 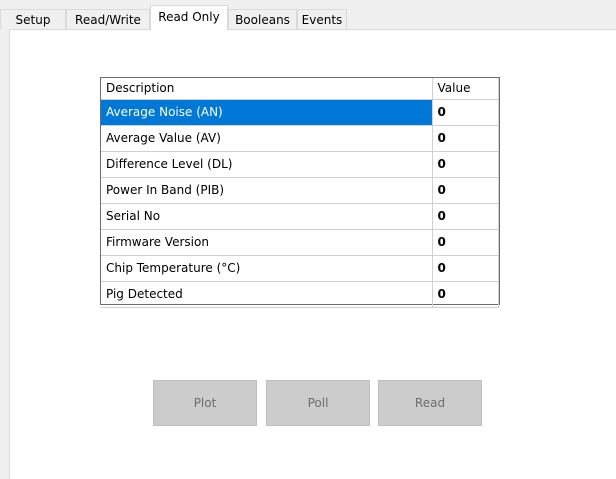 What do you see at coordinates (267, 138) in the screenshot?
I see `row-description: Average Value (AV)` at bounding box center [267, 138].